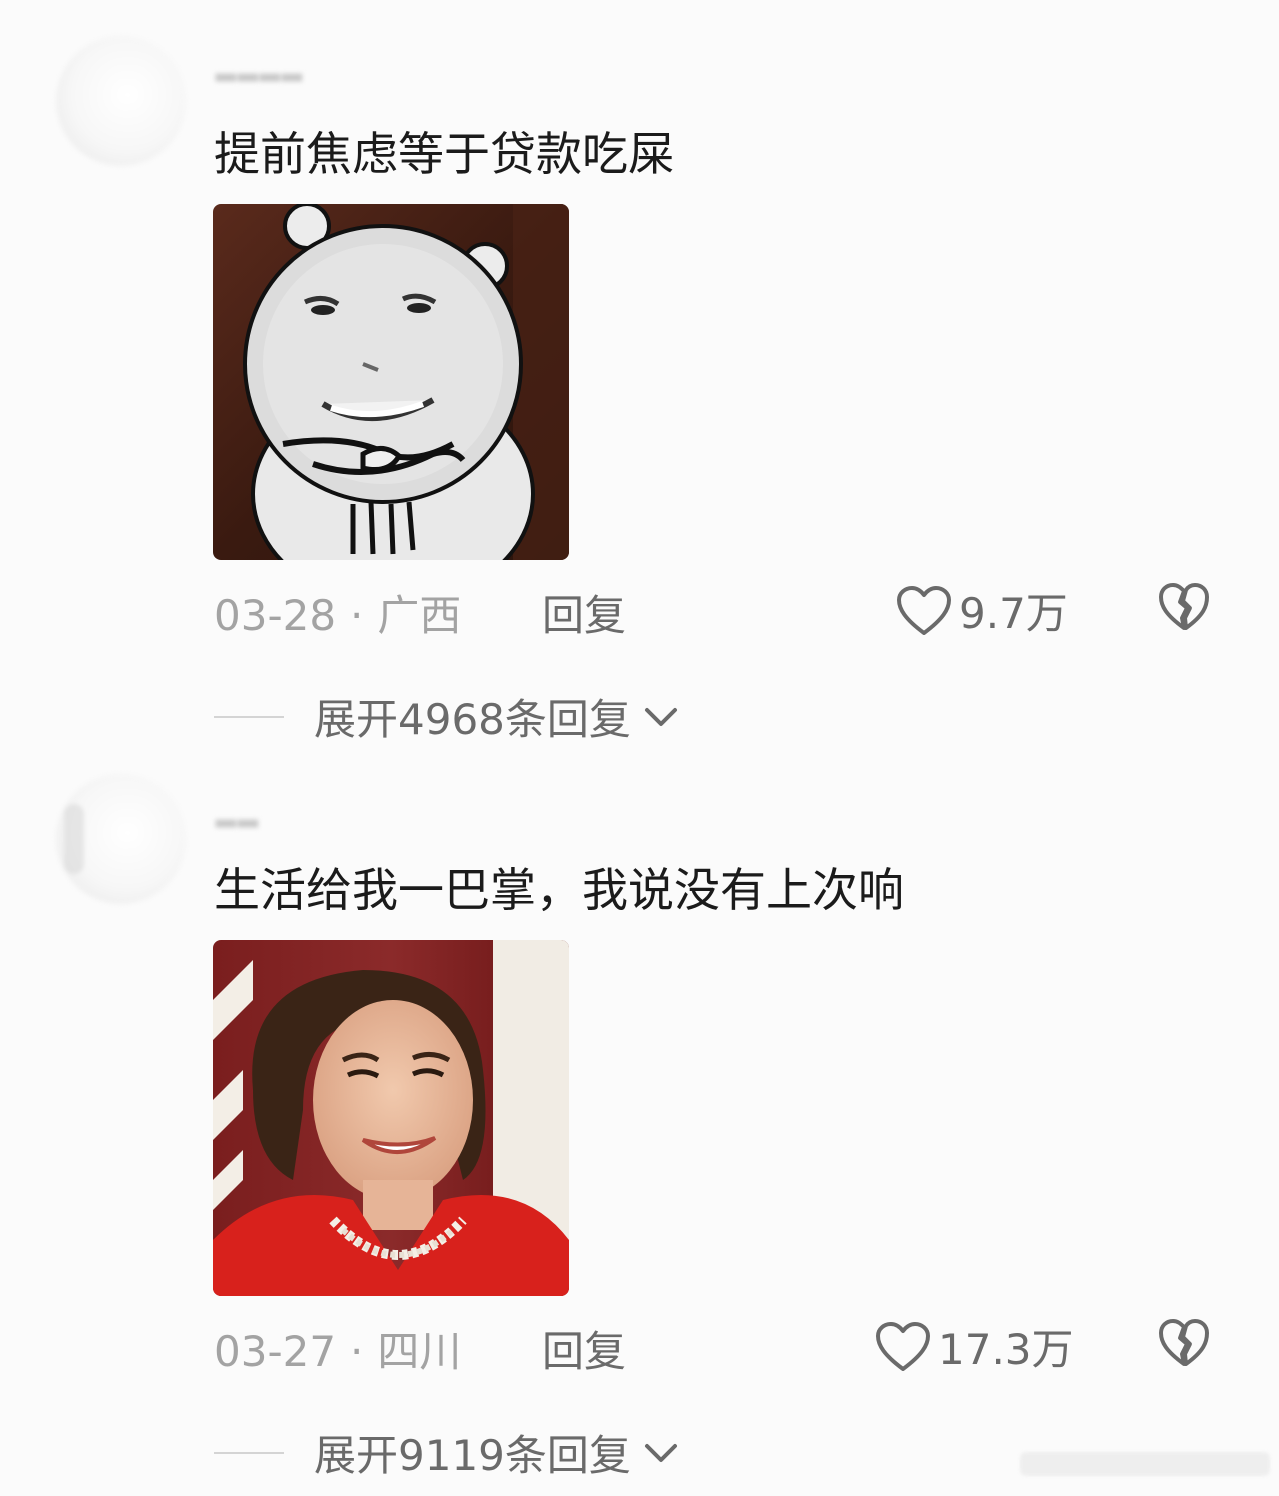  I want to click on like-button: 17.3万, so click(974, 1346).